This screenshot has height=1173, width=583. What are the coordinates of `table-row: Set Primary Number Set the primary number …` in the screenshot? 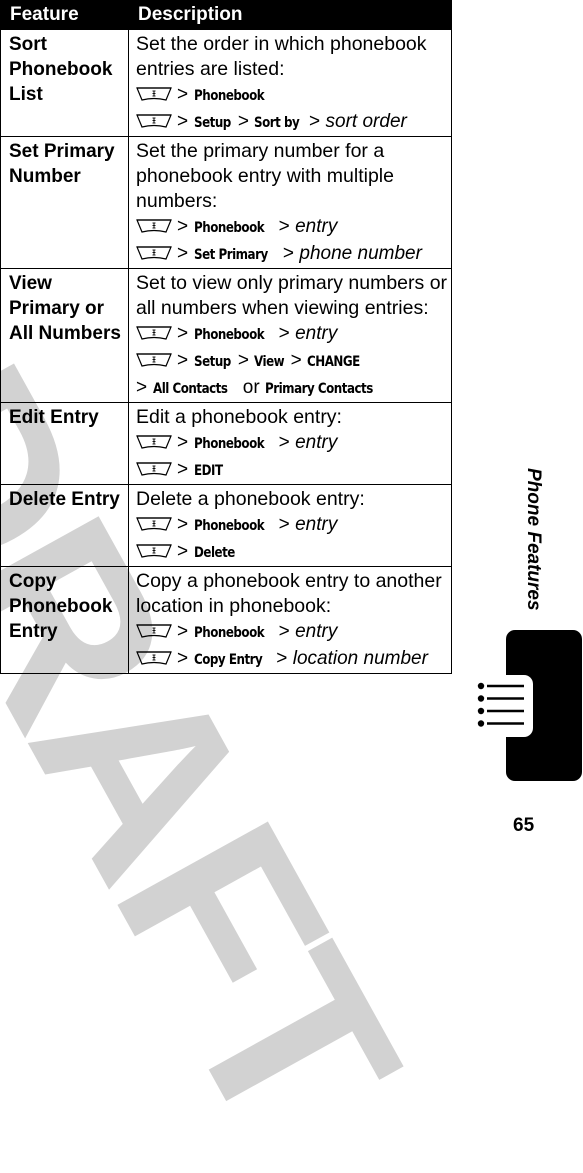 It's located at (226, 202).